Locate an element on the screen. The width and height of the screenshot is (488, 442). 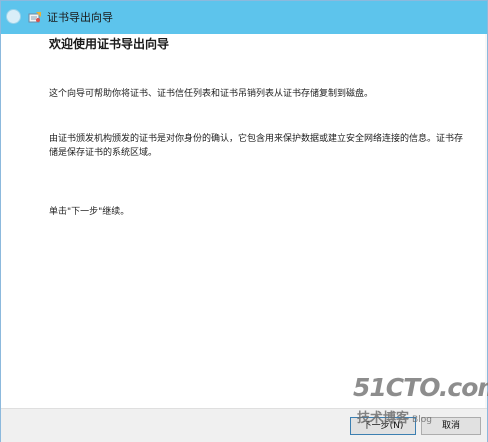
watermark-sub-text: 技术博客 Blog is located at coordinates (394, 416).